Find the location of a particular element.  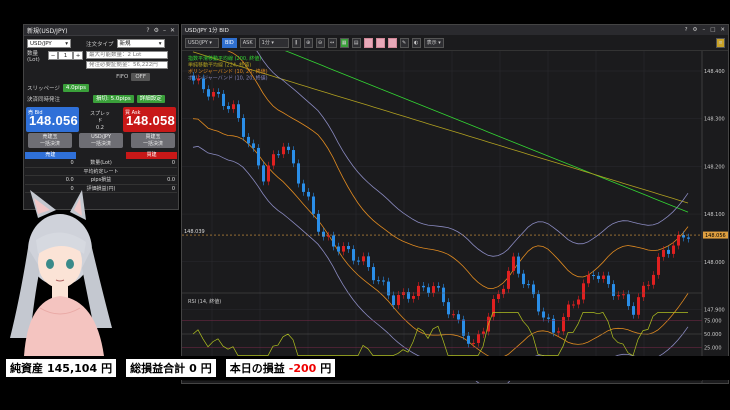

position-line-icon is located at coordinates (380, 42).